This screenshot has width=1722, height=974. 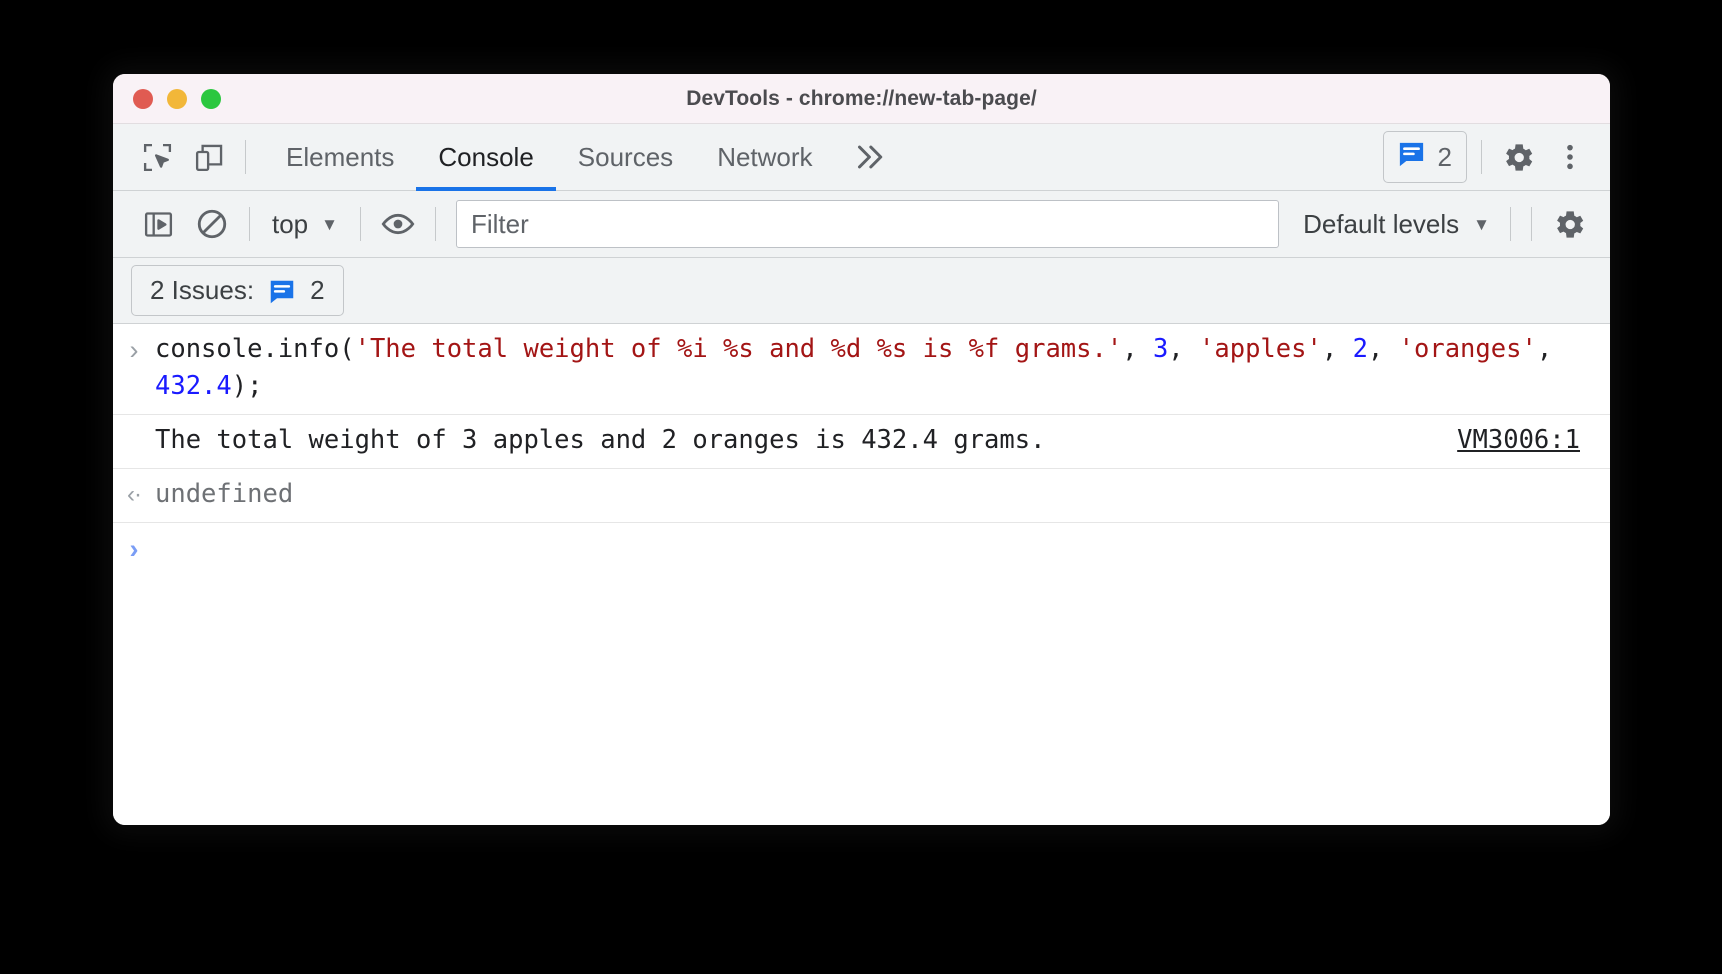 I want to click on code-token-string: 'apples', so click(x=1260, y=349).